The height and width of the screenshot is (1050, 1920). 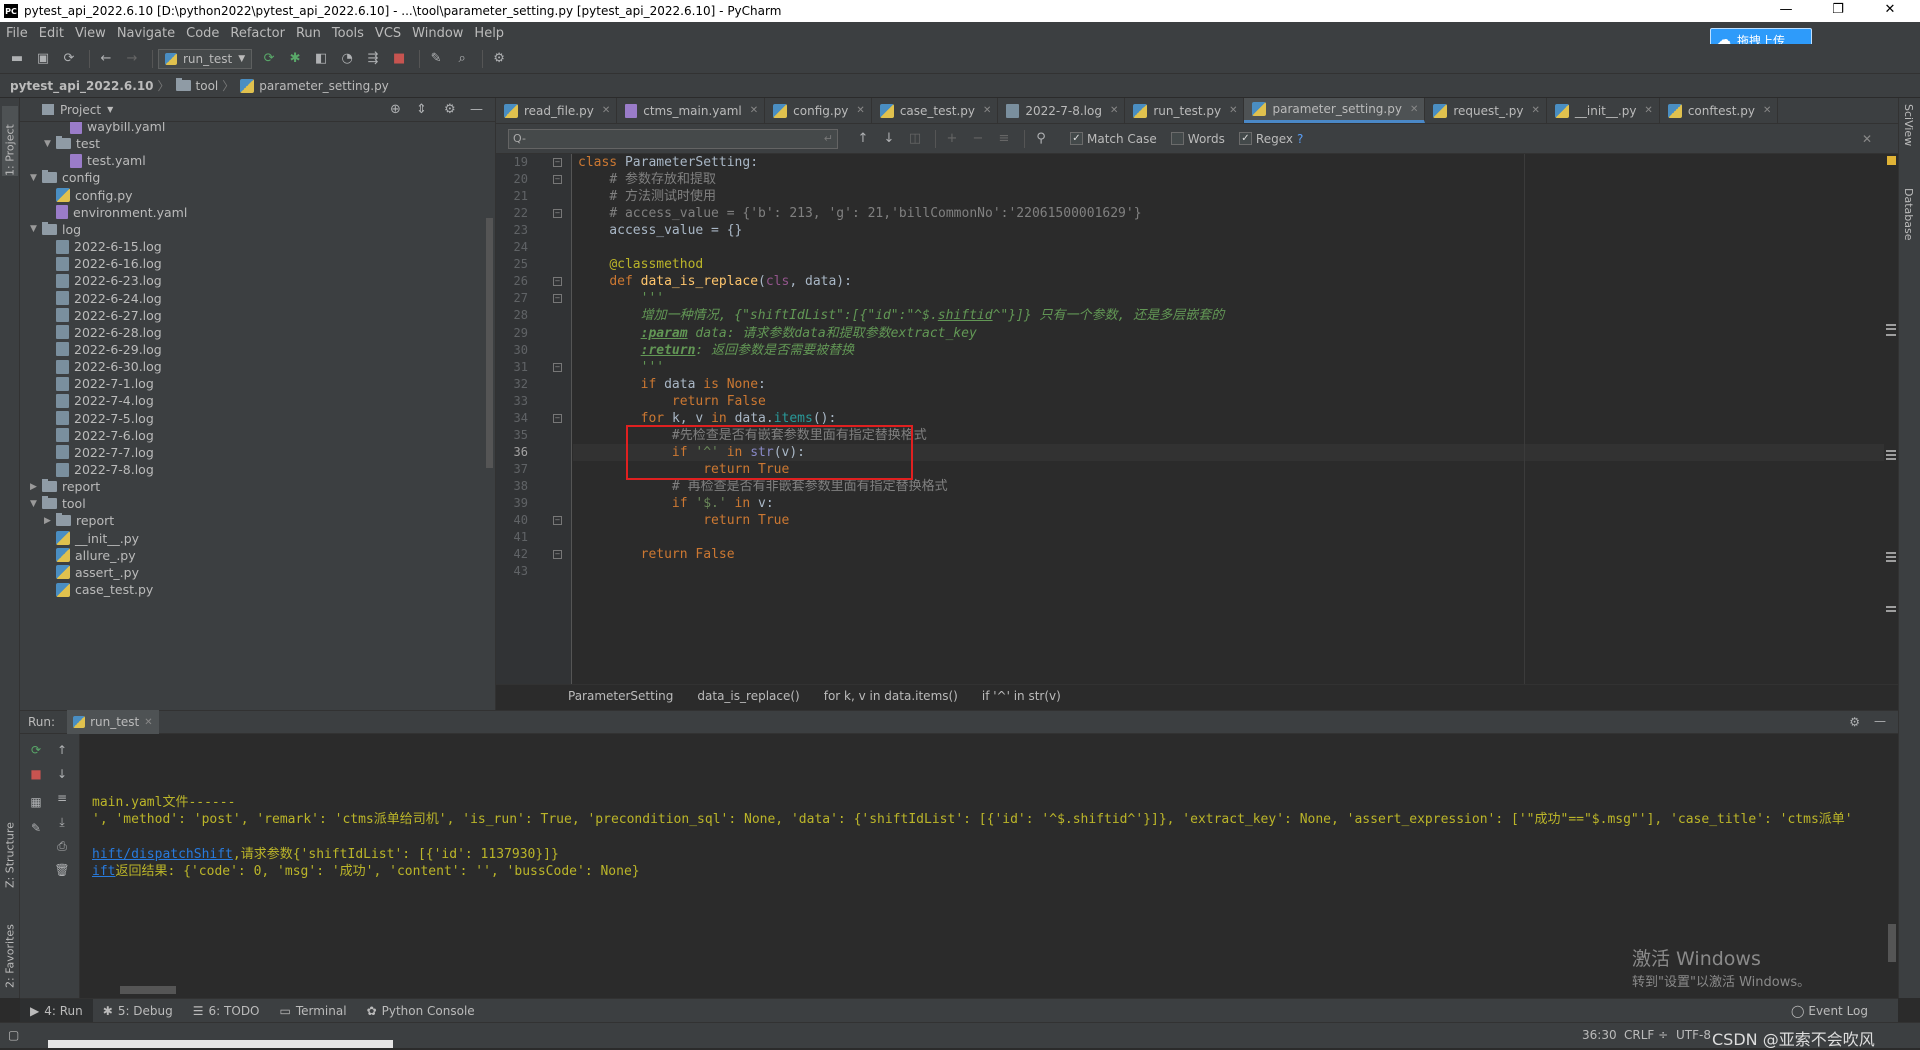 I want to click on previous-occurrence-icon: ↑, so click(x=863, y=139).